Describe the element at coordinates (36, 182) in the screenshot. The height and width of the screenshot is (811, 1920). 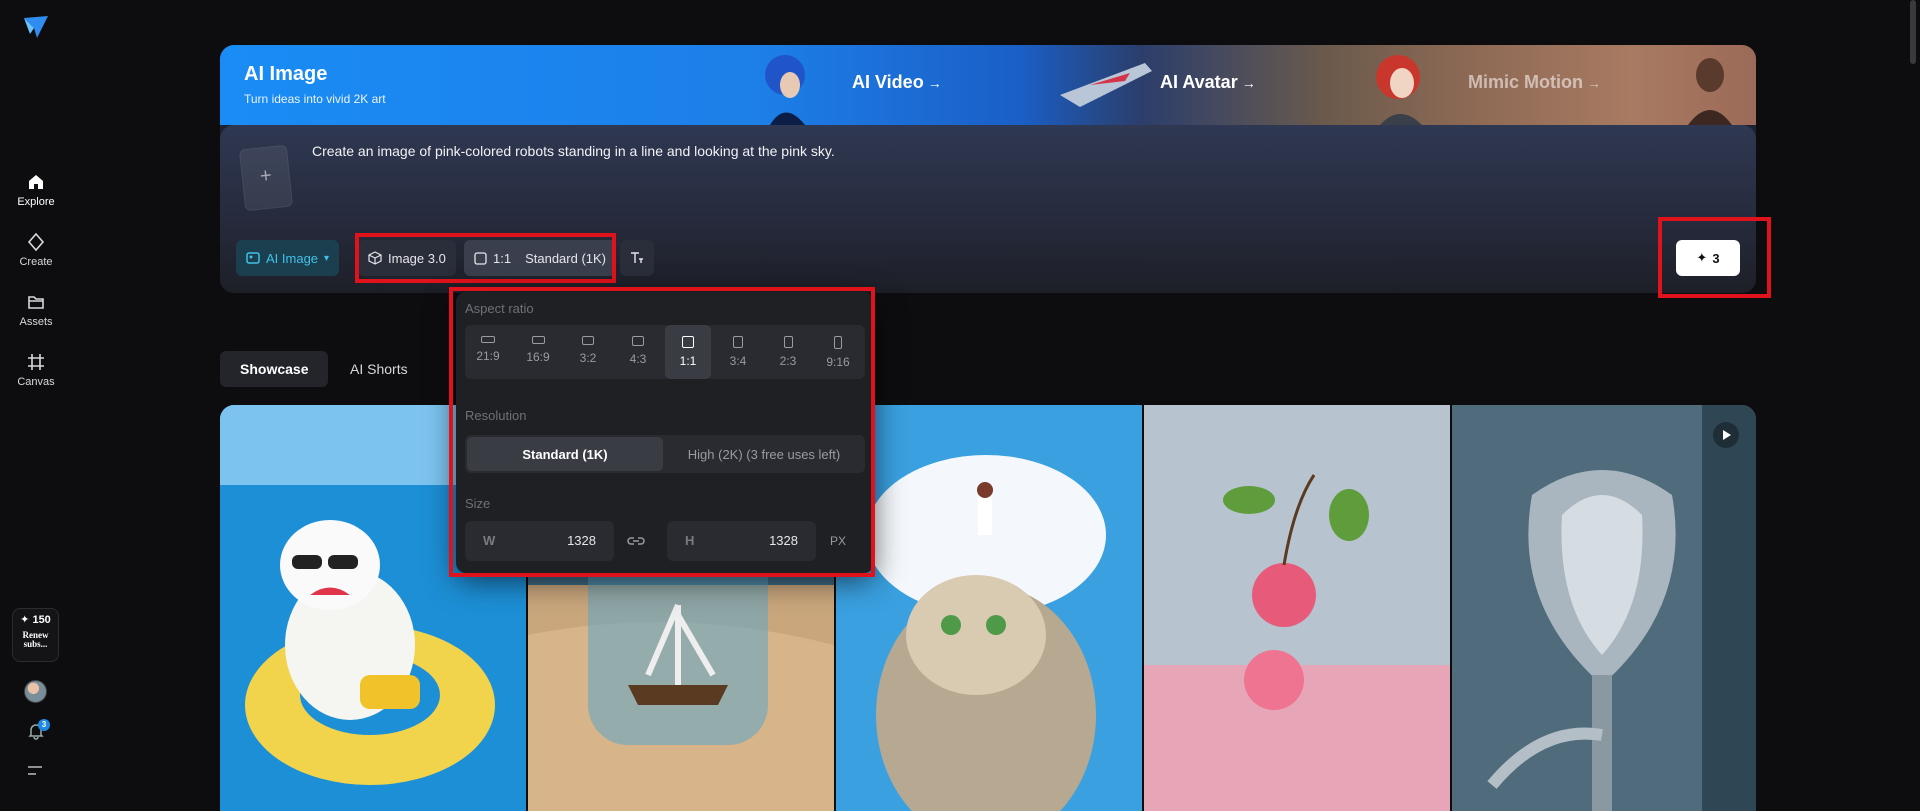
I see `home-icon` at that location.